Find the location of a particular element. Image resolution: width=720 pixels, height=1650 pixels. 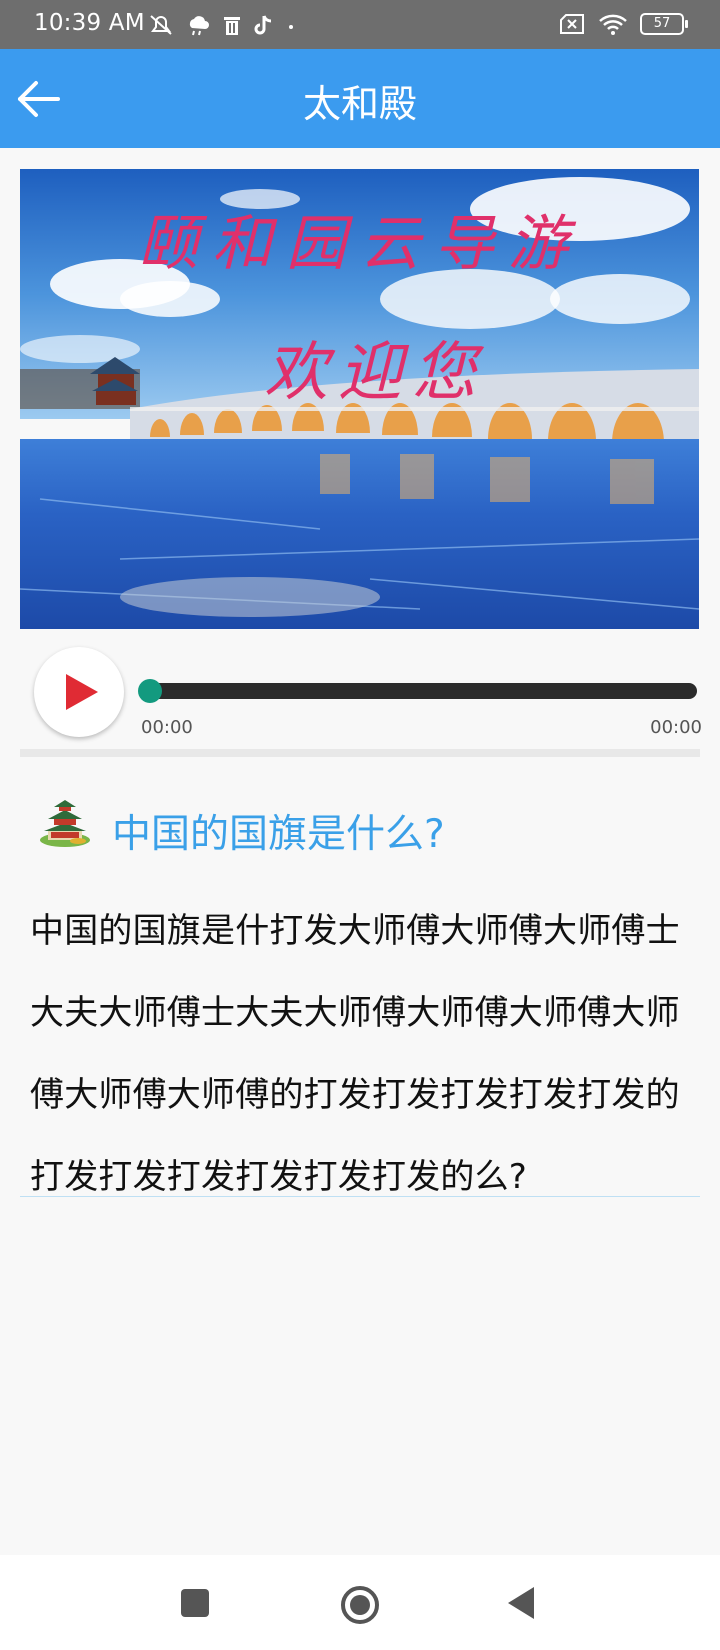

tiktok-icon is located at coordinates (263, 25).